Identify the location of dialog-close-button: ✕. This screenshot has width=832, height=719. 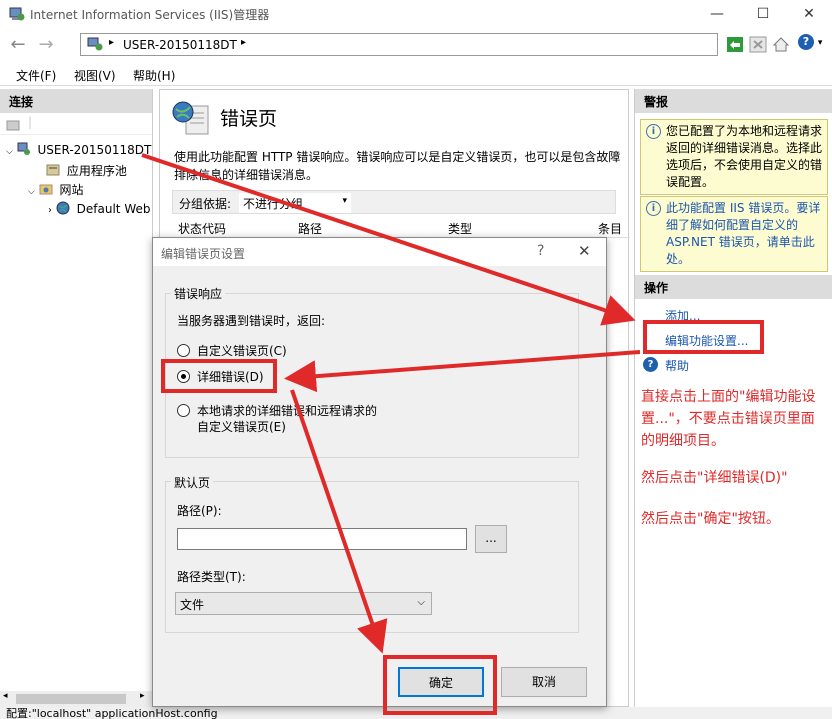
(584, 251).